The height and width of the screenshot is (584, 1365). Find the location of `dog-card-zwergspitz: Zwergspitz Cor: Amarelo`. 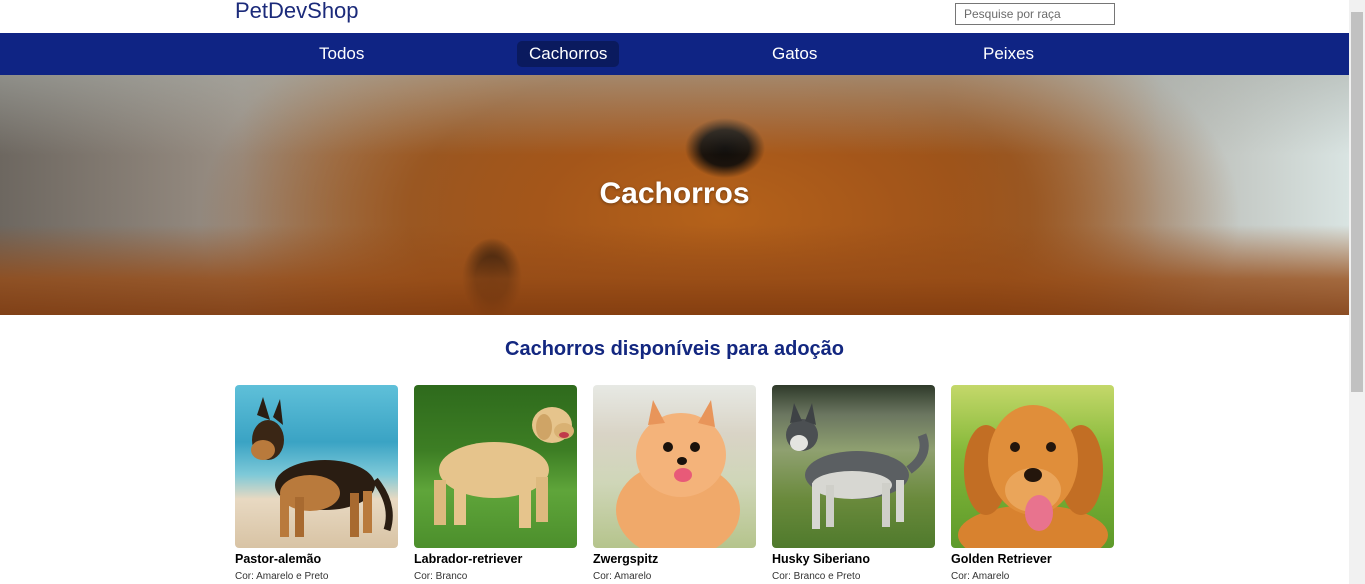

dog-card-zwergspitz: Zwergspitz Cor: Amarelo is located at coordinates (674, 483).